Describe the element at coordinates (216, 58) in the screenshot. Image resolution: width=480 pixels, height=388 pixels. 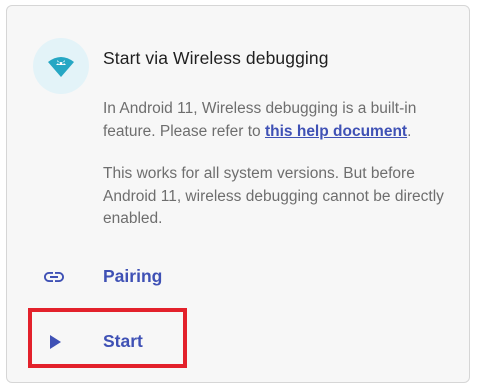
I see `card-title: Start via Wireless debugging` at that location.